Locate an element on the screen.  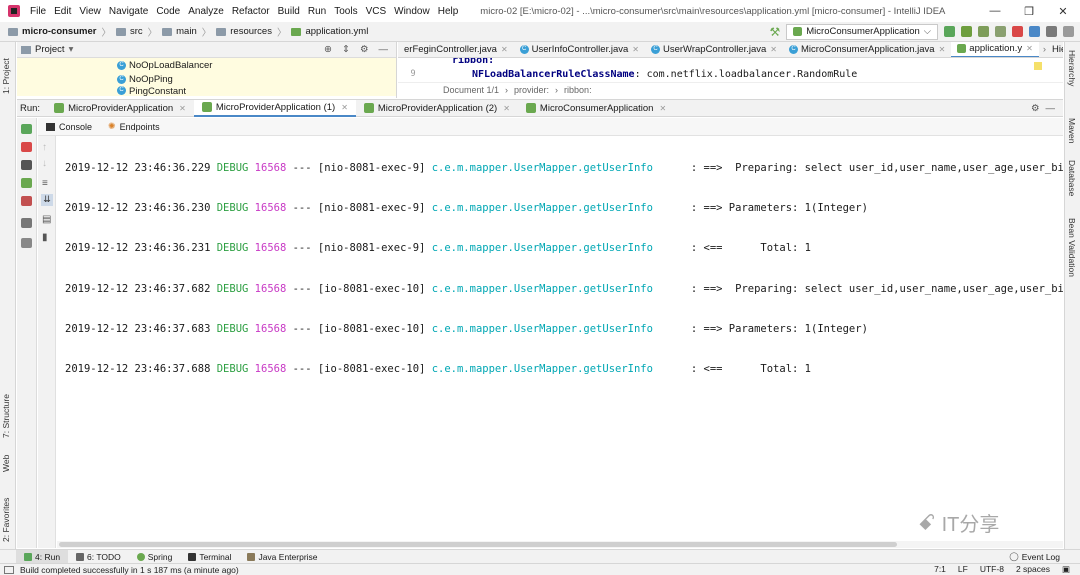
tab-overflow-icon: › is located at coordinates (1044, 49).